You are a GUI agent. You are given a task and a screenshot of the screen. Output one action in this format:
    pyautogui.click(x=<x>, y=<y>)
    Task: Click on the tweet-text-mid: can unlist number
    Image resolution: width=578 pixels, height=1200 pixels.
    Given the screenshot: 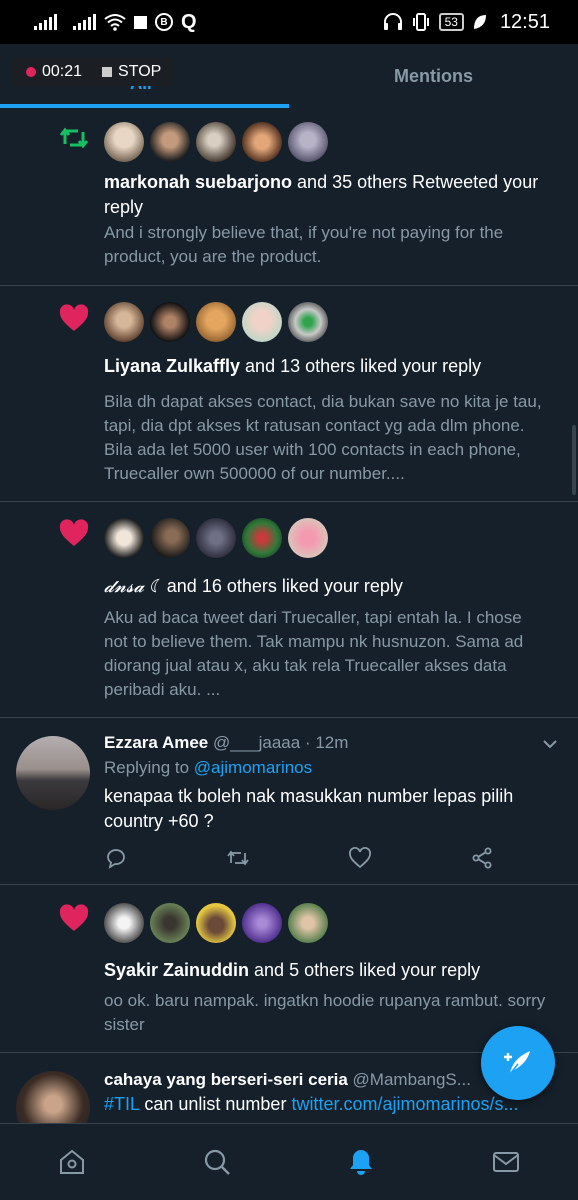 What is the action you would take?
    pyautogui.click(x=215, y=1104)
    